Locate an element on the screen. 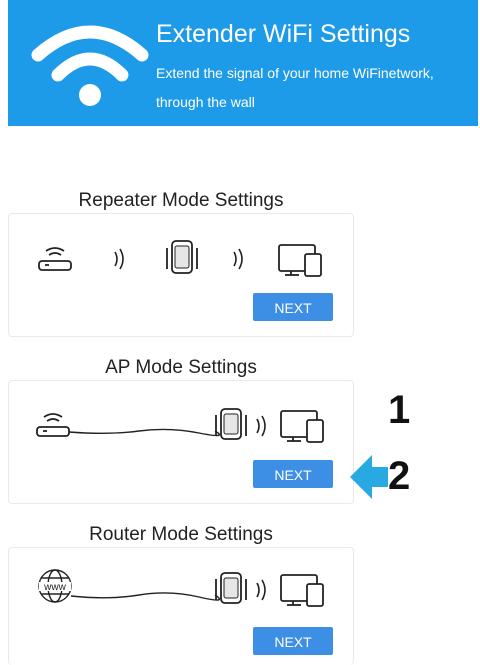 This screenshot has height=665, width=480. page-title: Extender WiFi Settings is located at coordinates (283, 34).